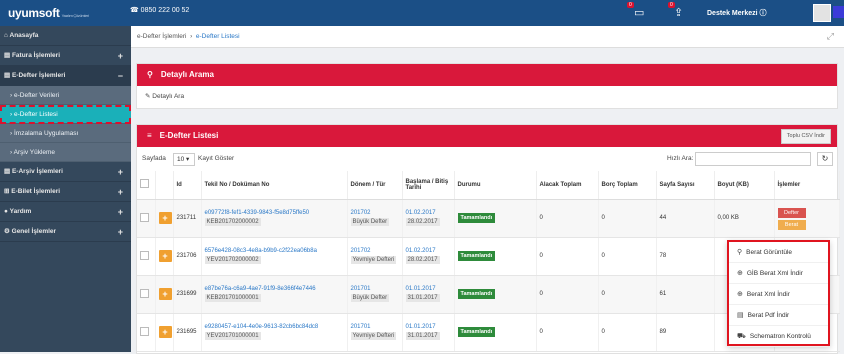 This screenshot has width=844, height=354. I want to click on row-doc-no: KEB201702000002, so click(232, 222).